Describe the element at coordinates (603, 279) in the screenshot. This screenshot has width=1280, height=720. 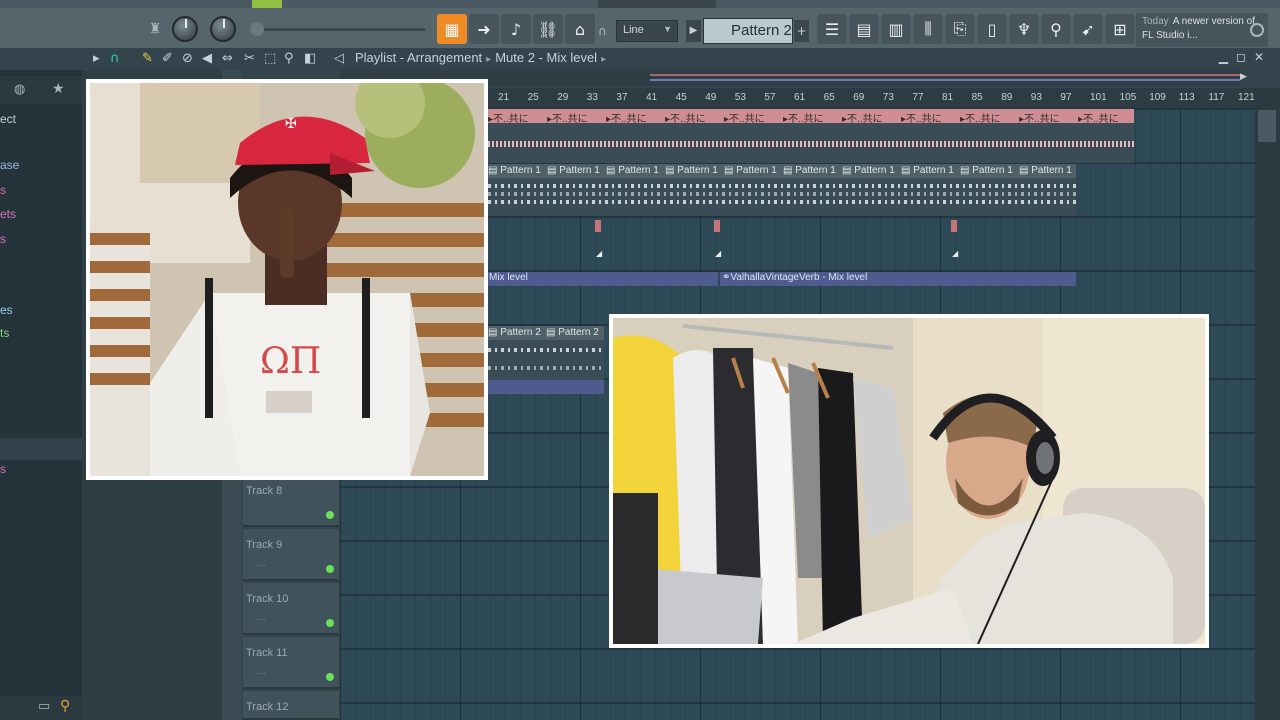
I see `automation-clip: Mix level` at that location.